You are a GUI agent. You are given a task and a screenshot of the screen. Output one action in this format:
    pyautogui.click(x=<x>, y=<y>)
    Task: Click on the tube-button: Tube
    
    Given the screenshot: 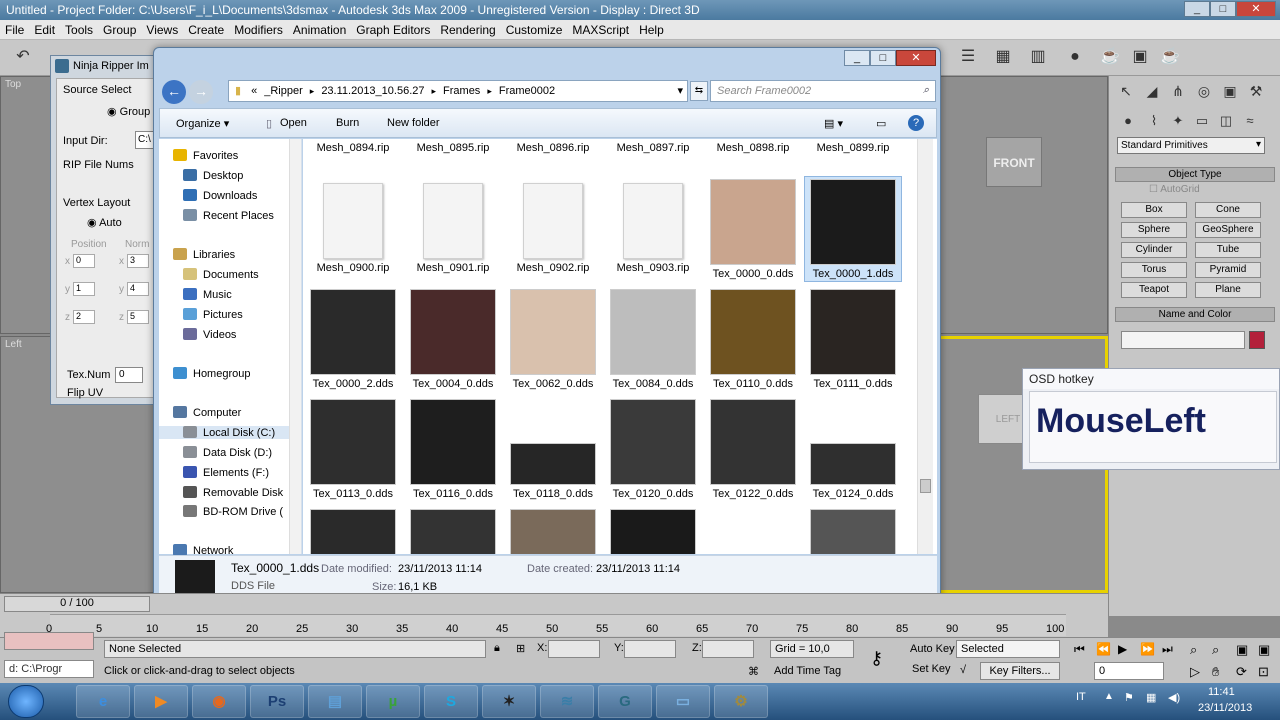 What is the action you would take?
    pyautogui.click(x=1228, y=250)
    